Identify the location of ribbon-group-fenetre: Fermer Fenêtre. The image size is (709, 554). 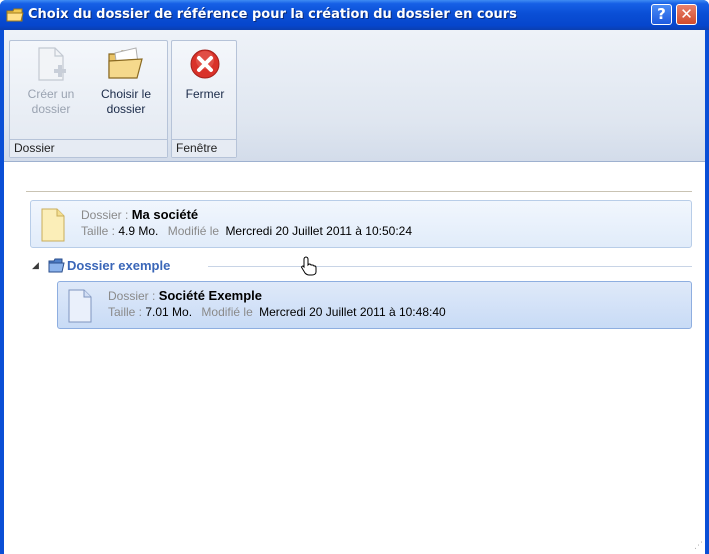
(204, 99).